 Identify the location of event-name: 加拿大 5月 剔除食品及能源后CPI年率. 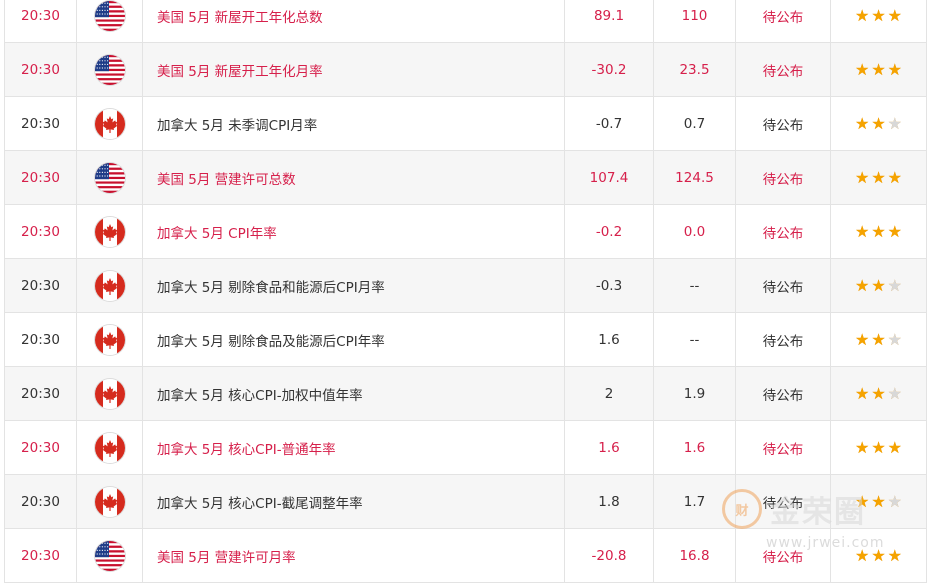
(354, 339).